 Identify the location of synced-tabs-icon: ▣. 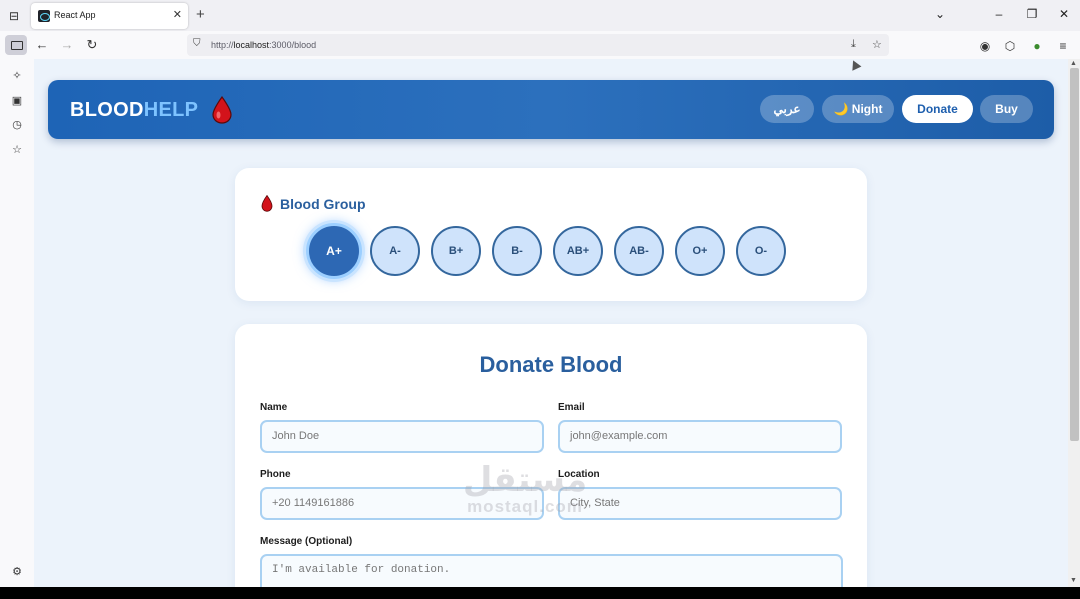
(17, 100).